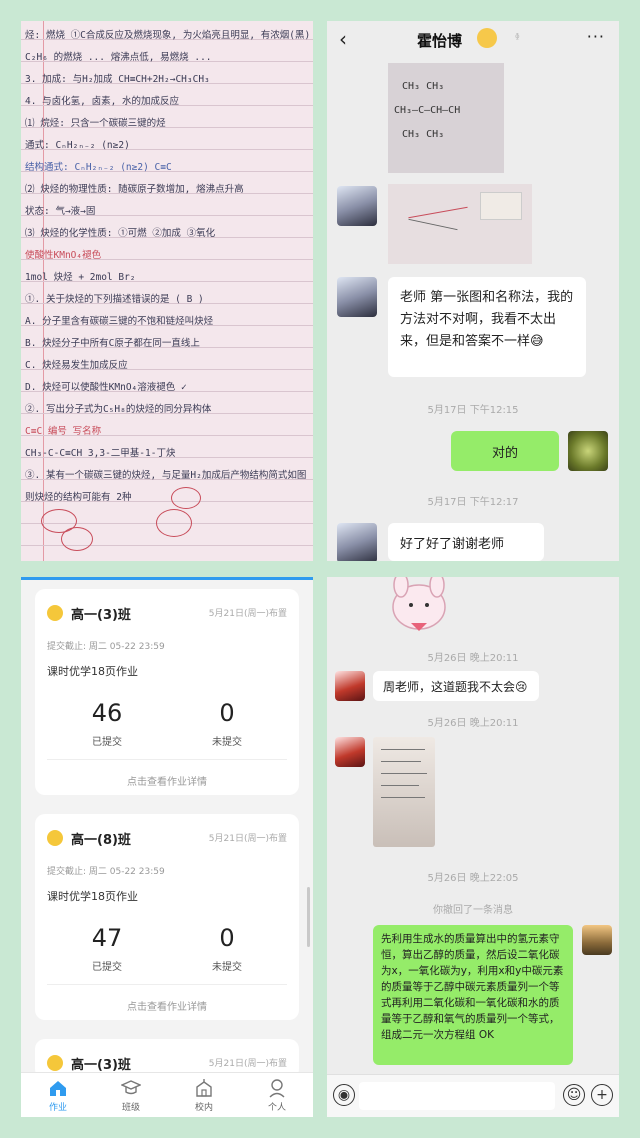 This screenshot has width=640, height=1138. Describe the element at coordinates (134, 189) in the screenshot. I see `note-line: ⑵ 炔烃的物理性质: 随碳原子数增加, 熔沸点升高` at that location.